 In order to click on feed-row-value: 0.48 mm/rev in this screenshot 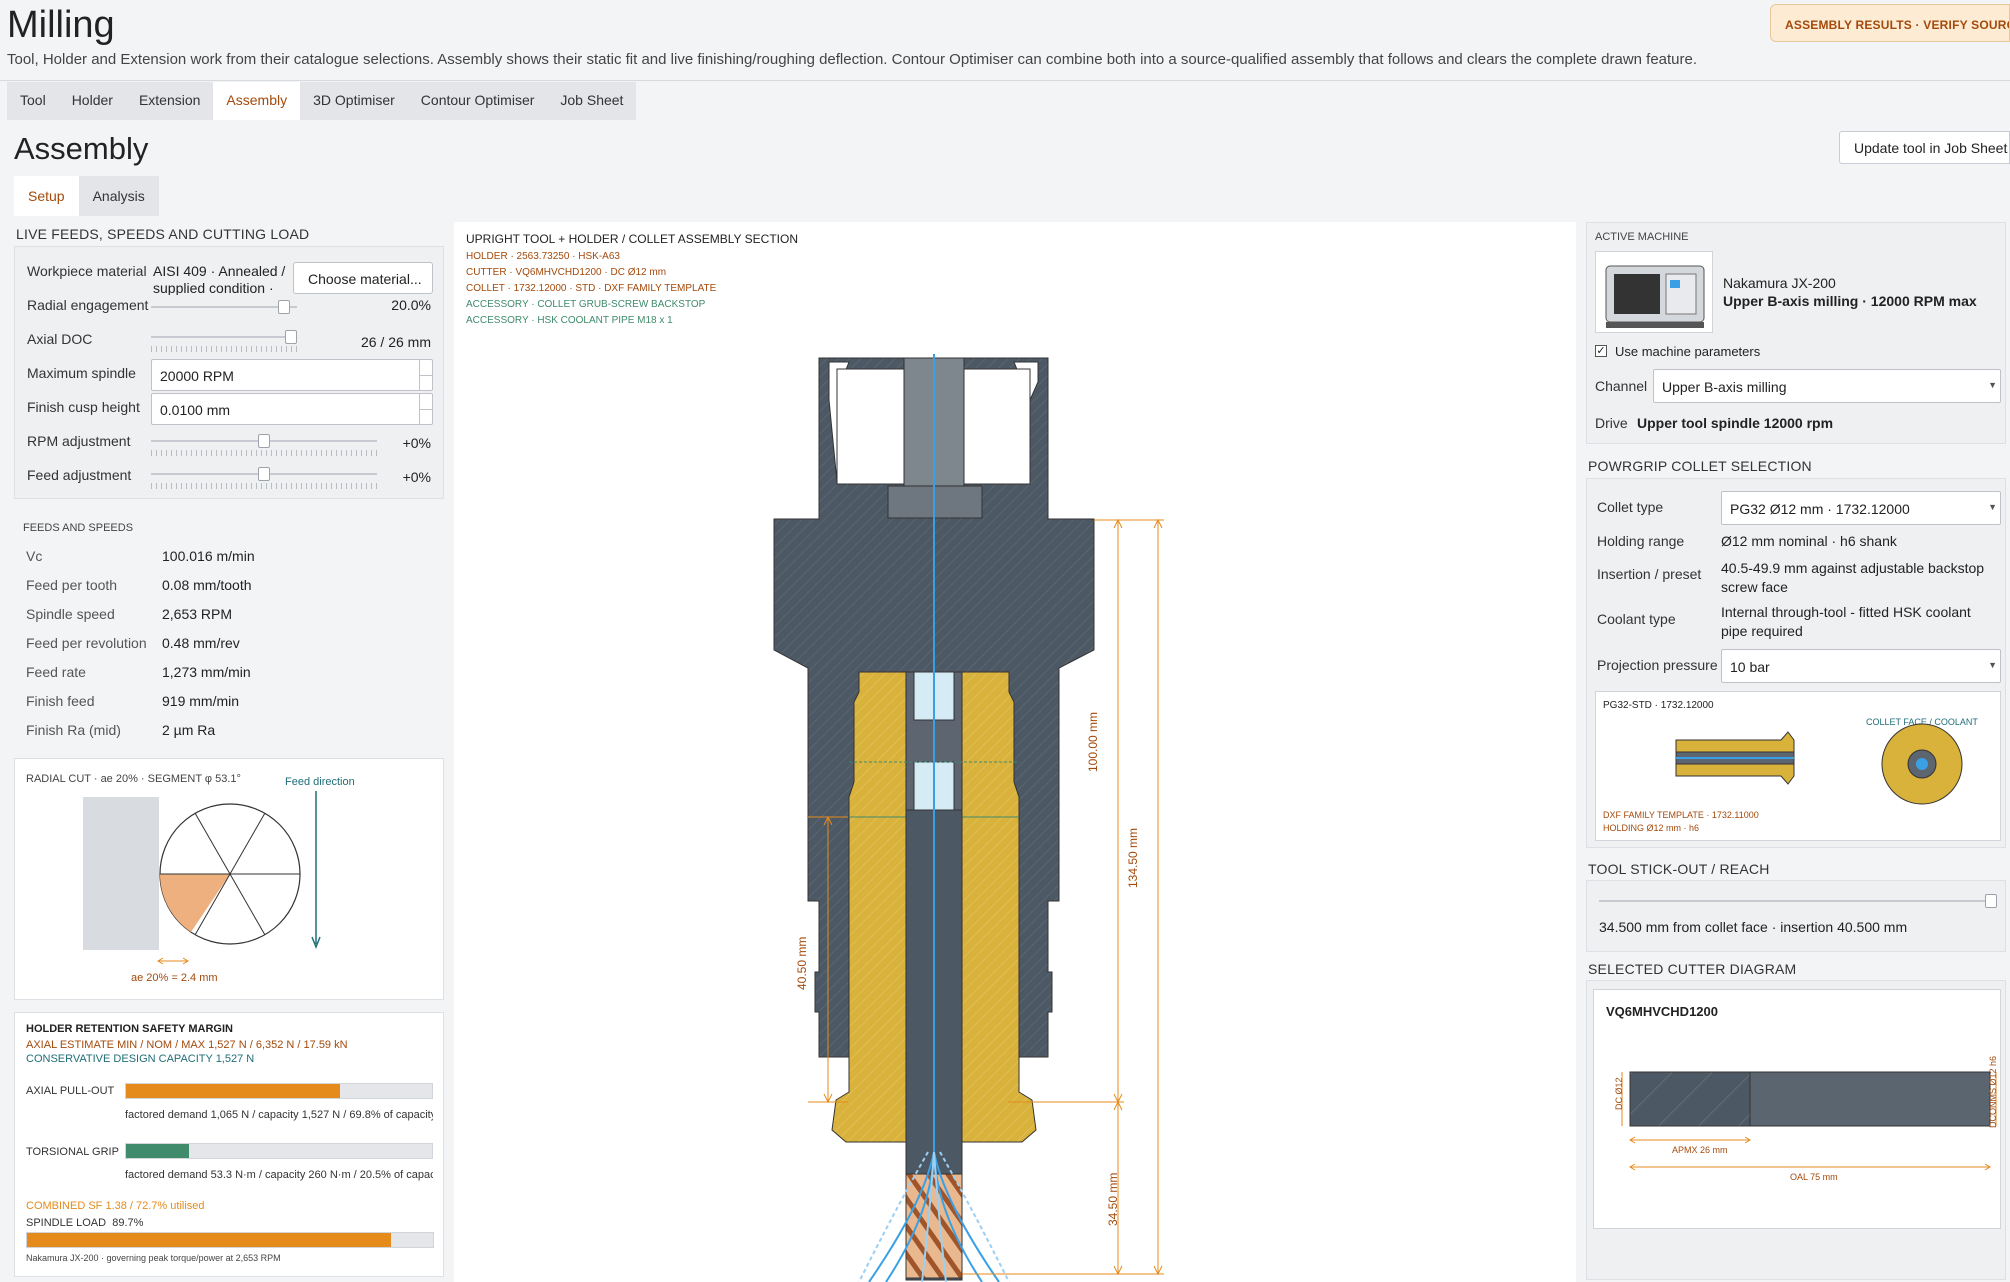, I will do `click(201, 643)`.